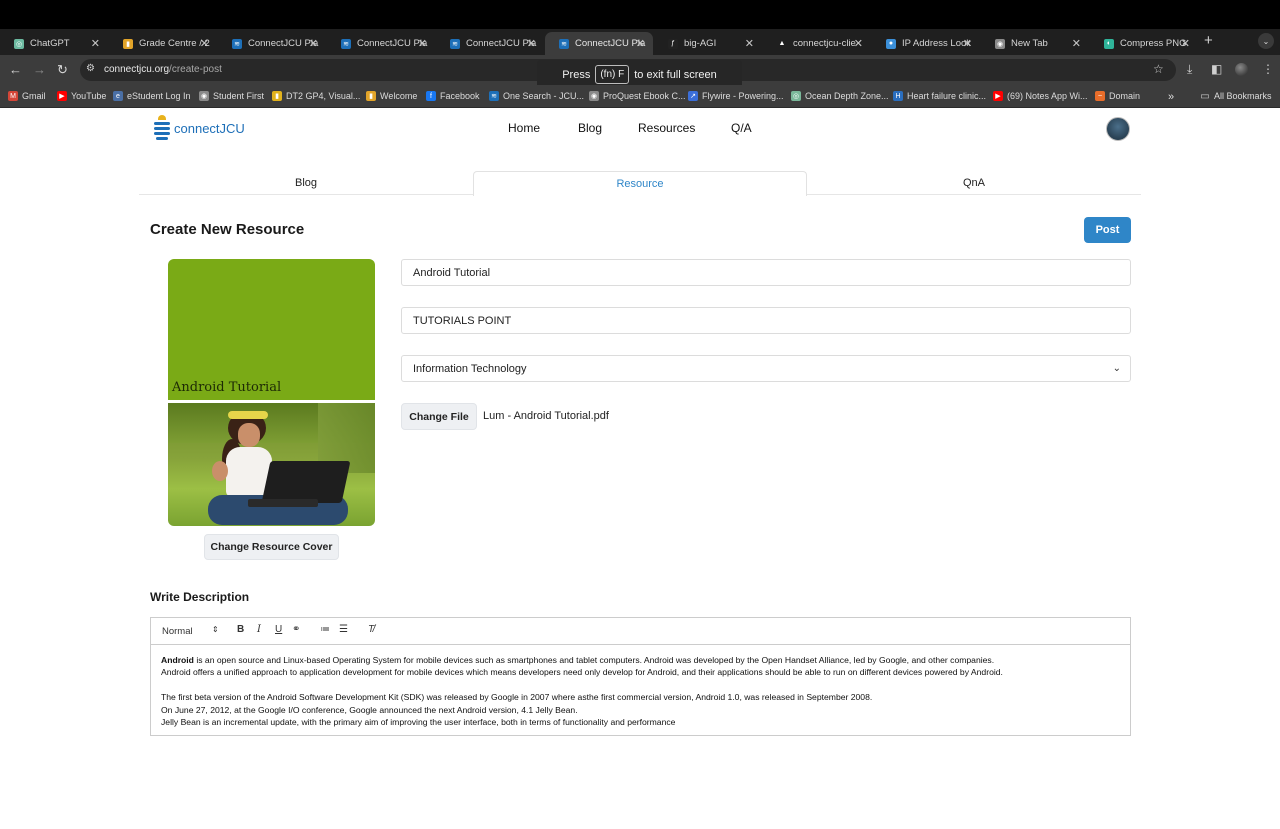  What do you see at coordinates (163, 43) in the screenshot?
I see `browser-tab: ▮ Grade Centre / 2 ✕` at bounding box center [163, 43].